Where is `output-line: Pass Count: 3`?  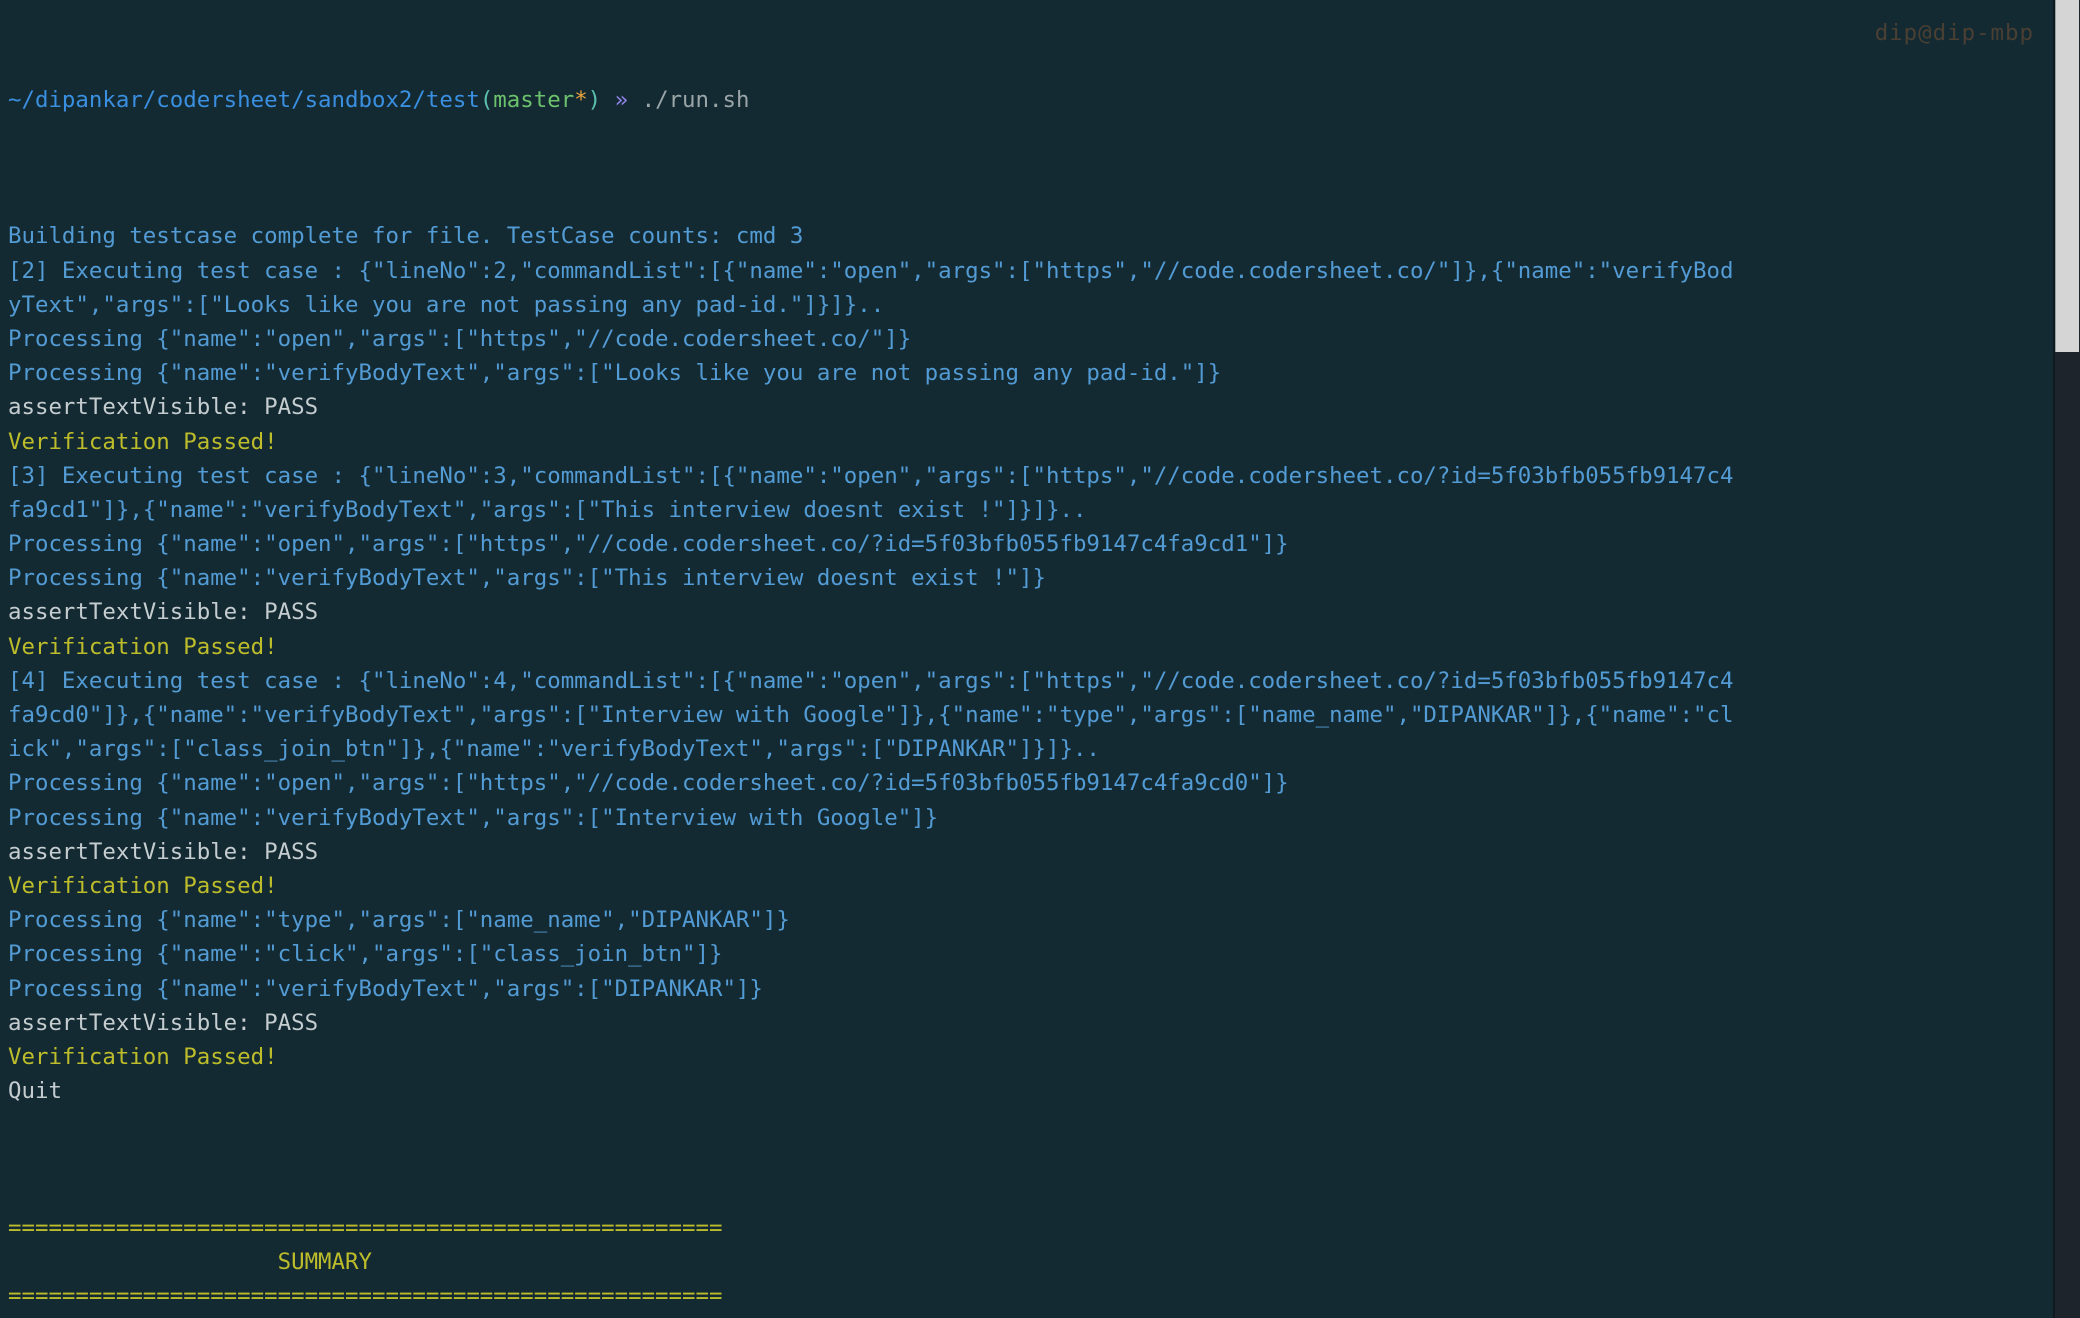
output-line: Pass Count: 3 is located at coordinates (1030, 1315).